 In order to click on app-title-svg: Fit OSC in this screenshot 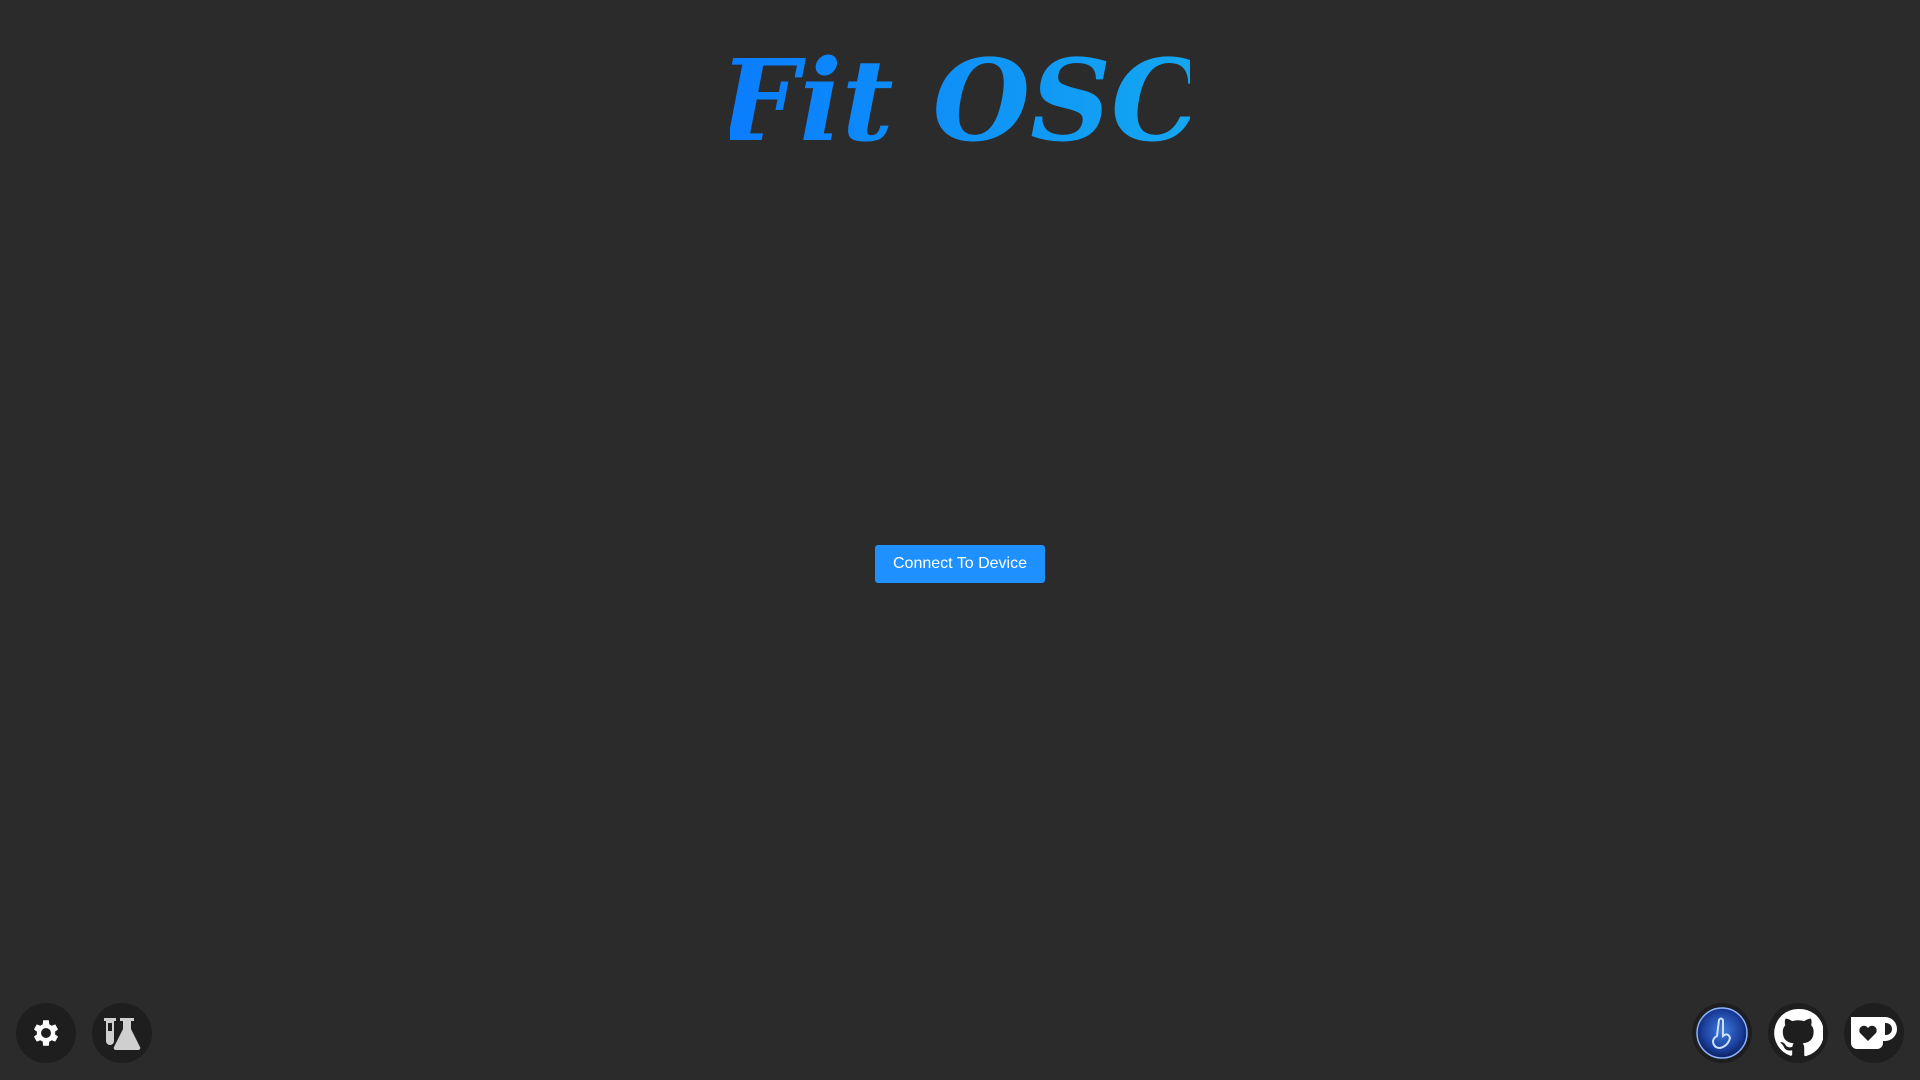, I will do `click(960, 103)`.